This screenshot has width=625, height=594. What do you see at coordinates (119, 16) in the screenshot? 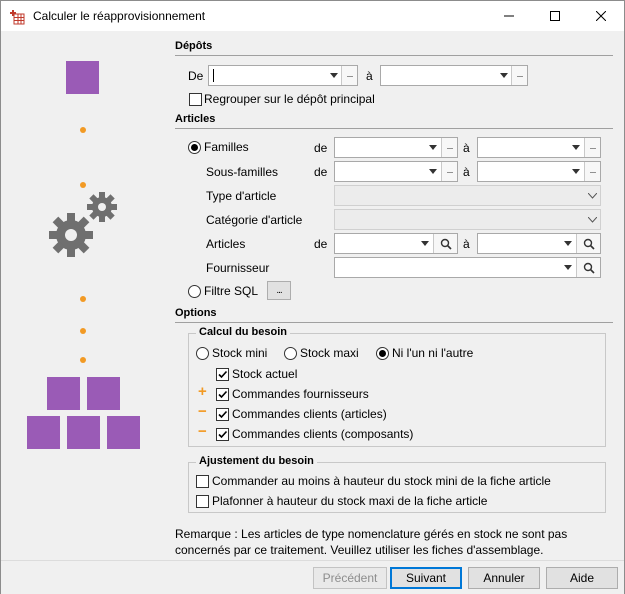
I see `window-title: Calculer le réapprovisionnement` at bounding box center [119, 16].